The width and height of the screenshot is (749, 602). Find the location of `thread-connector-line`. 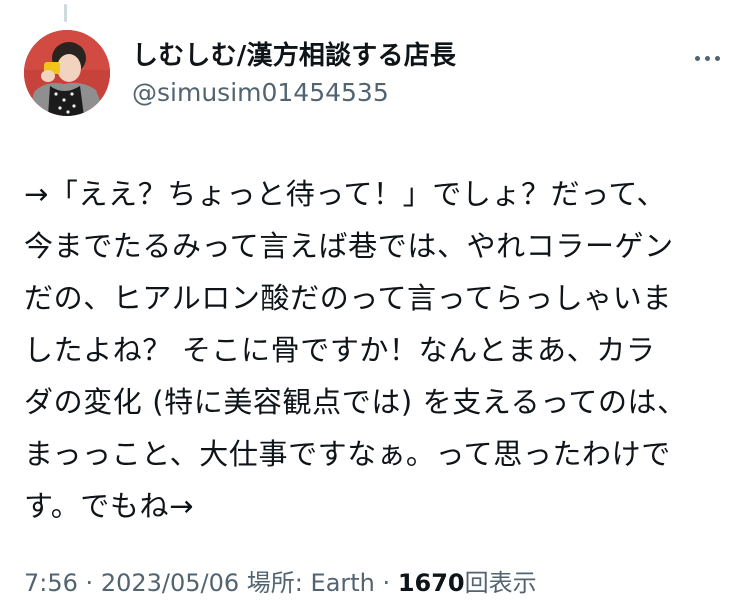

thread-connector-line is located at coordinates (65, 13).